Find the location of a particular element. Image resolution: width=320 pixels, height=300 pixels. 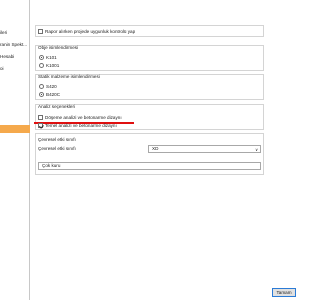

analysis-options-title: Analiz seçenekleri is located at coordinates (57, 106).